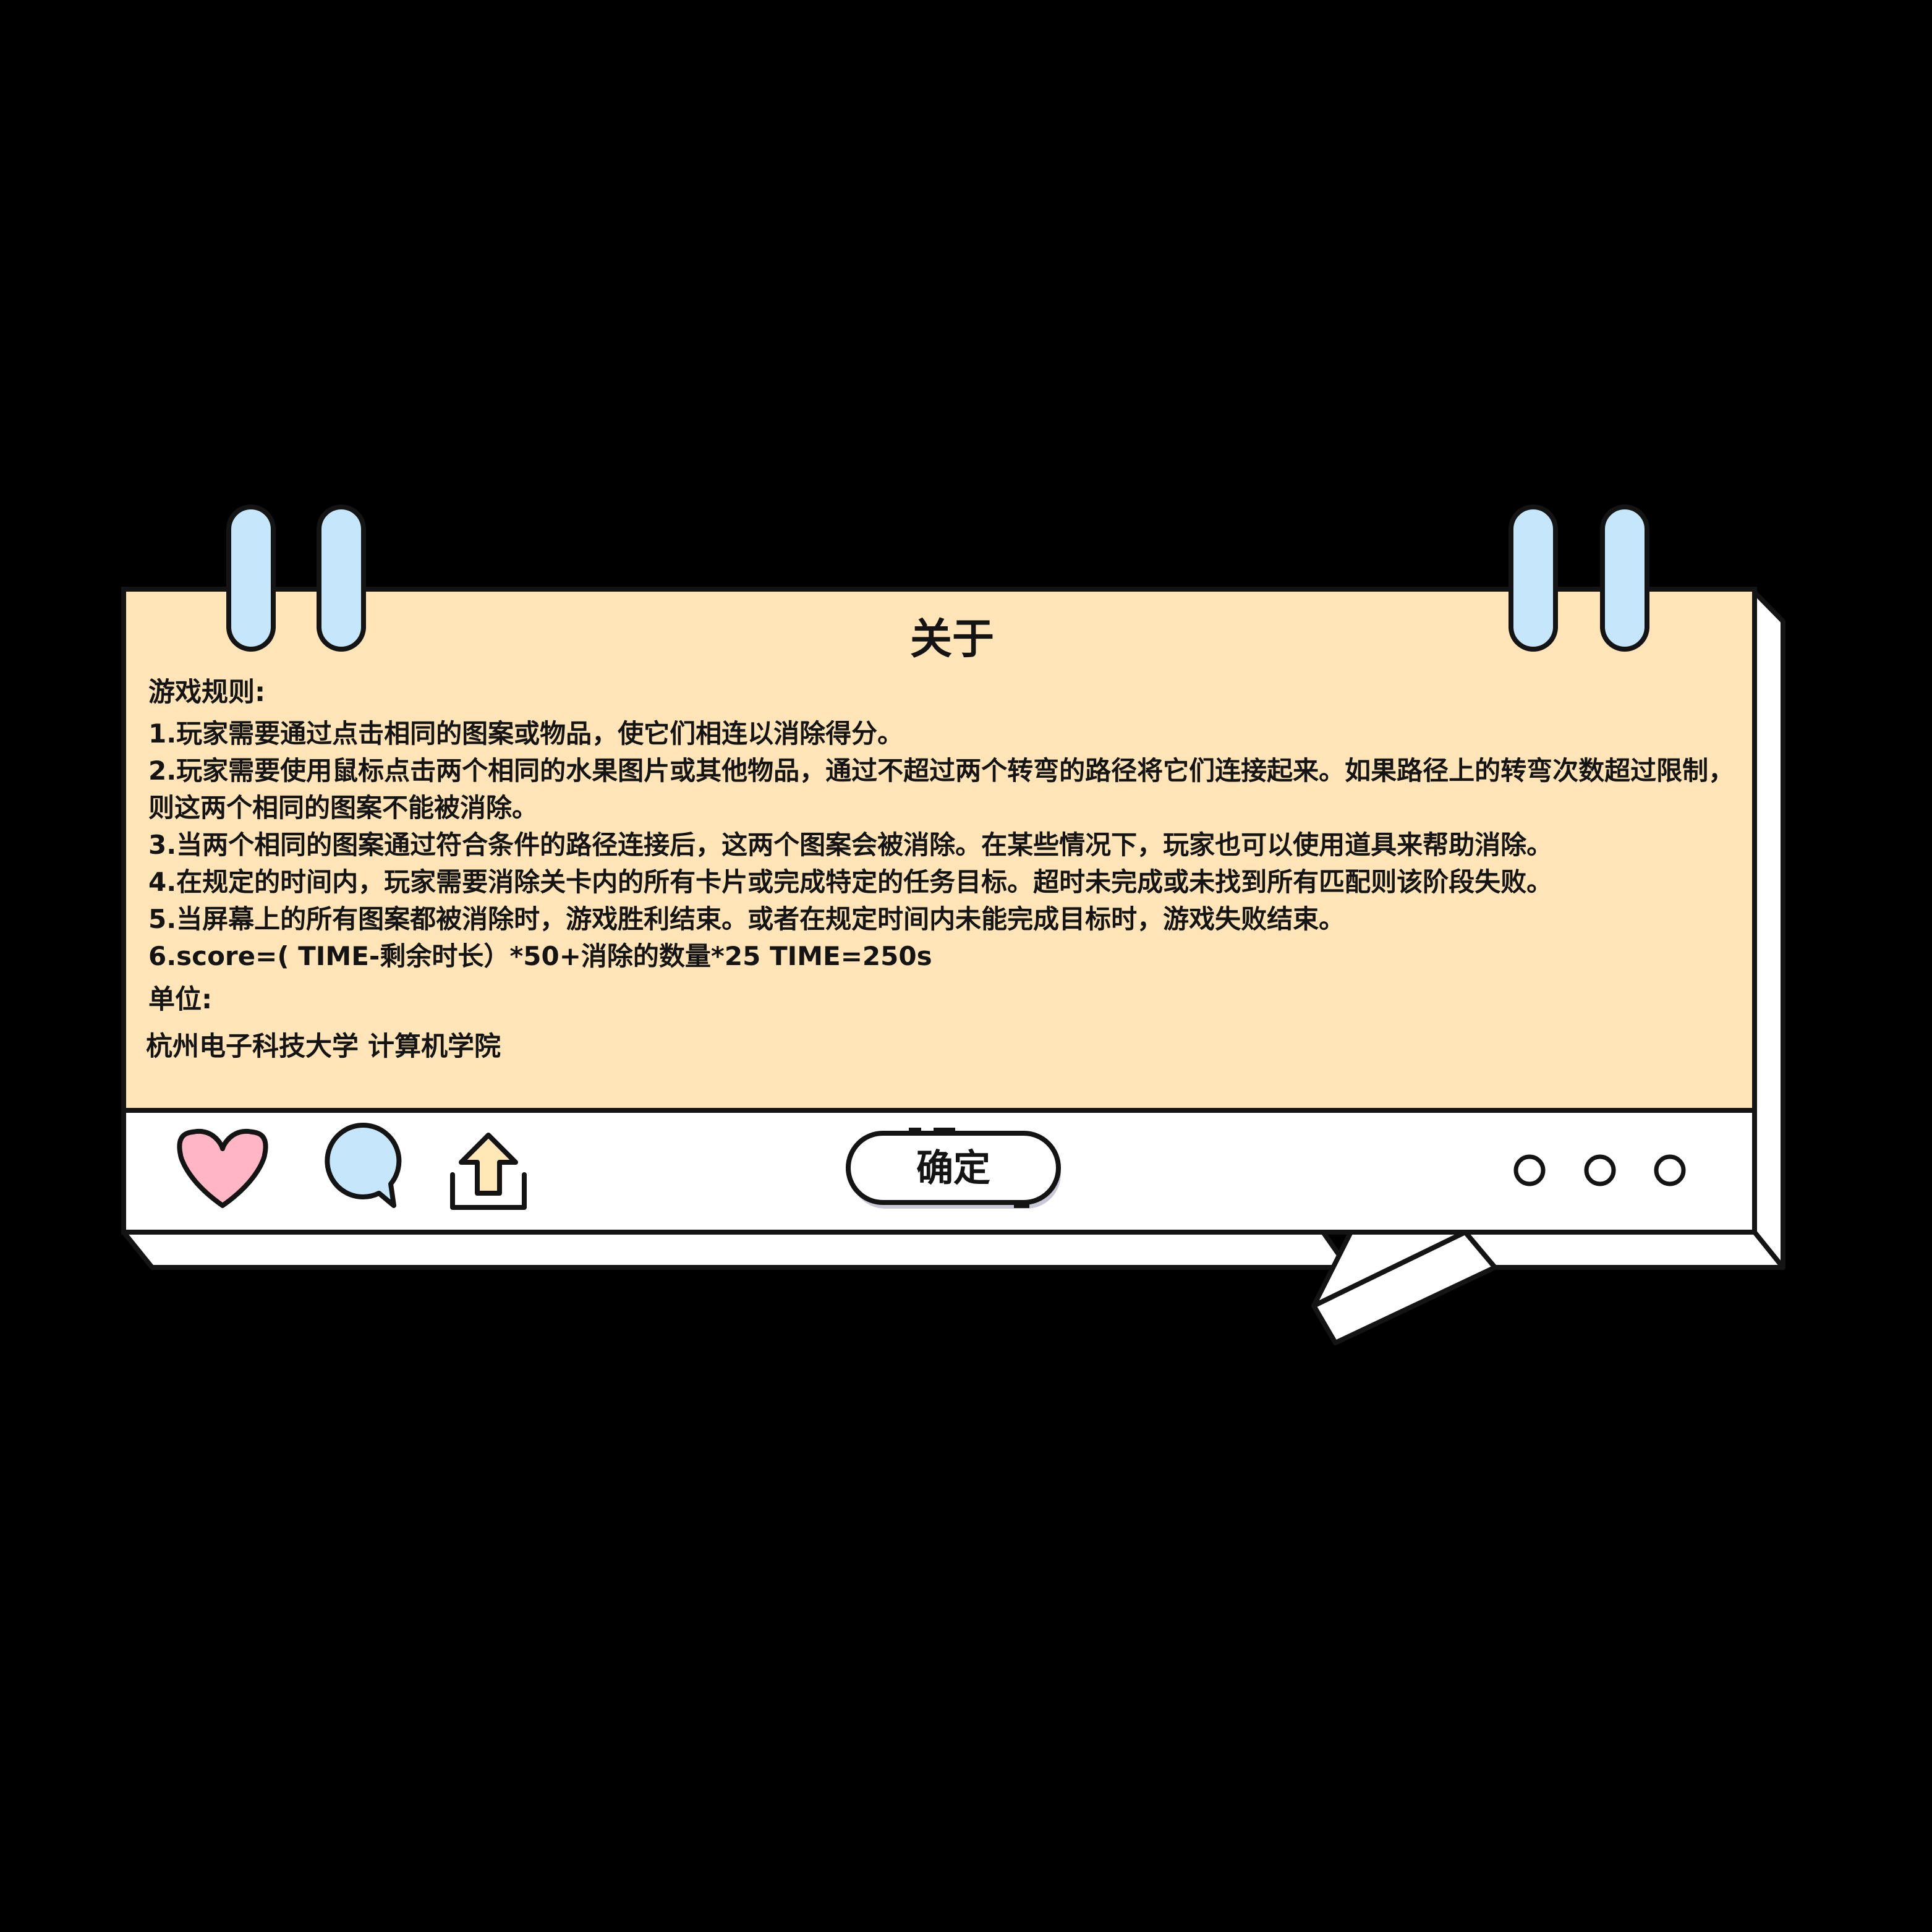  What do you see at coordinates (1768, 930) in the screenshot?
I see `card-extrusion` at bounding box center [1768, 930].